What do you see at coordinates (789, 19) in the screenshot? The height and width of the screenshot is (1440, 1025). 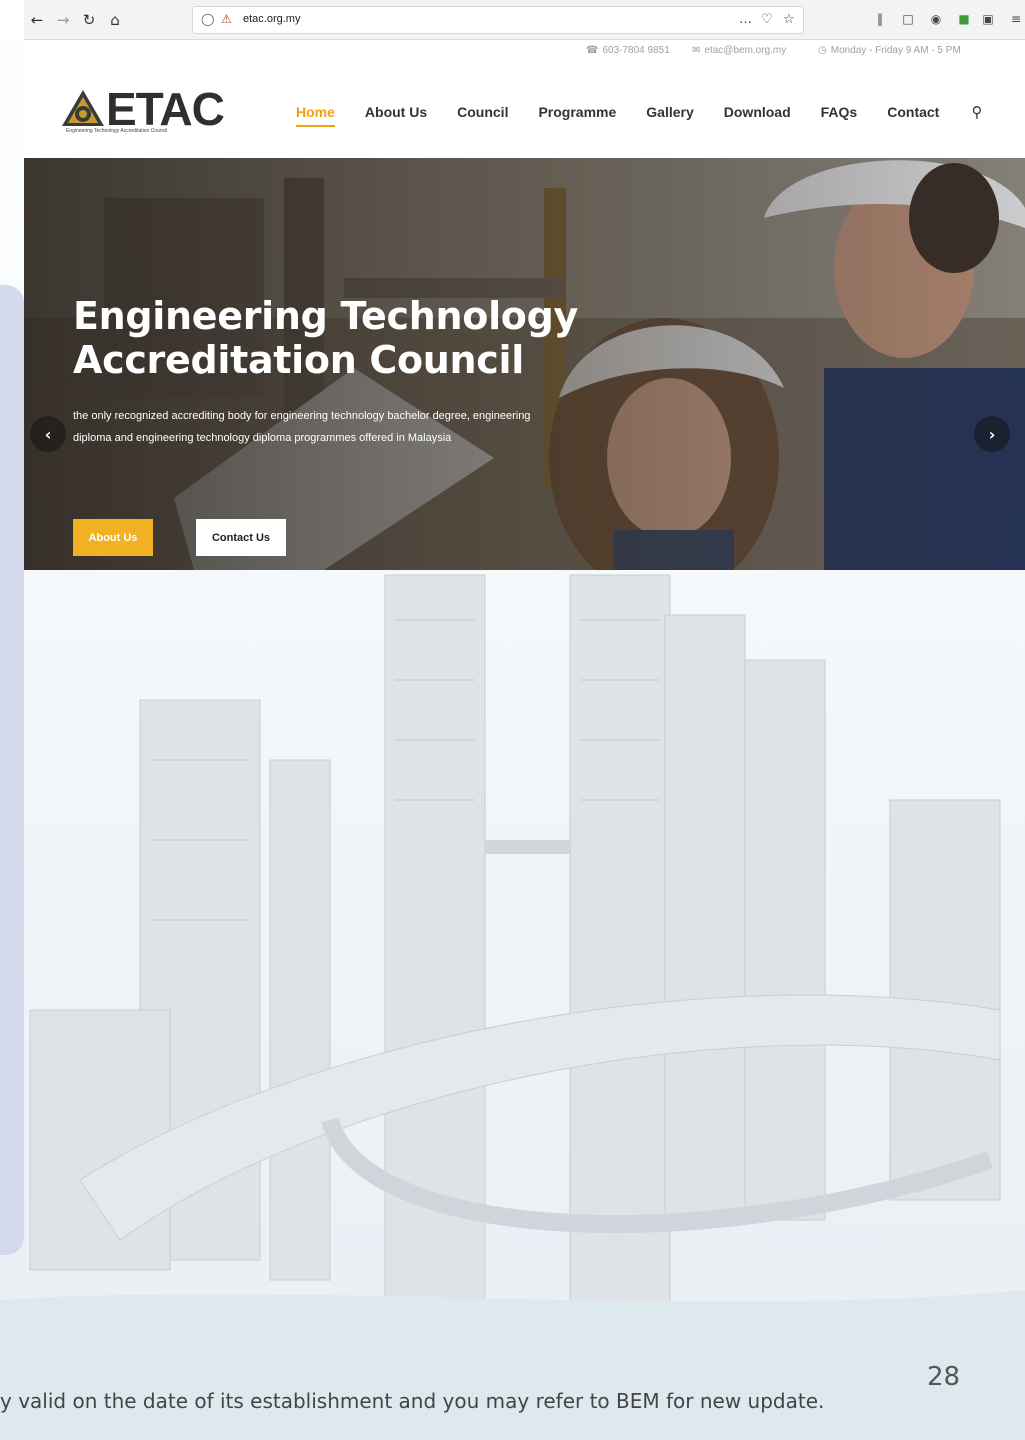 I see `bookmark-star-icon: ☆` at bounding box center [789, 19].